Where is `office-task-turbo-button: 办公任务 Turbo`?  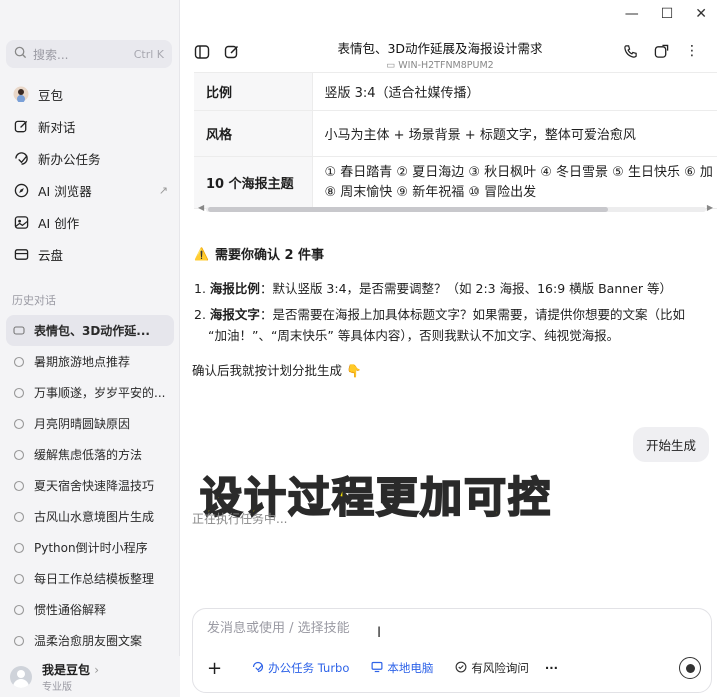
office-task-turbo-button: 办公任务 Turbo is located at coordinates (300, 668).